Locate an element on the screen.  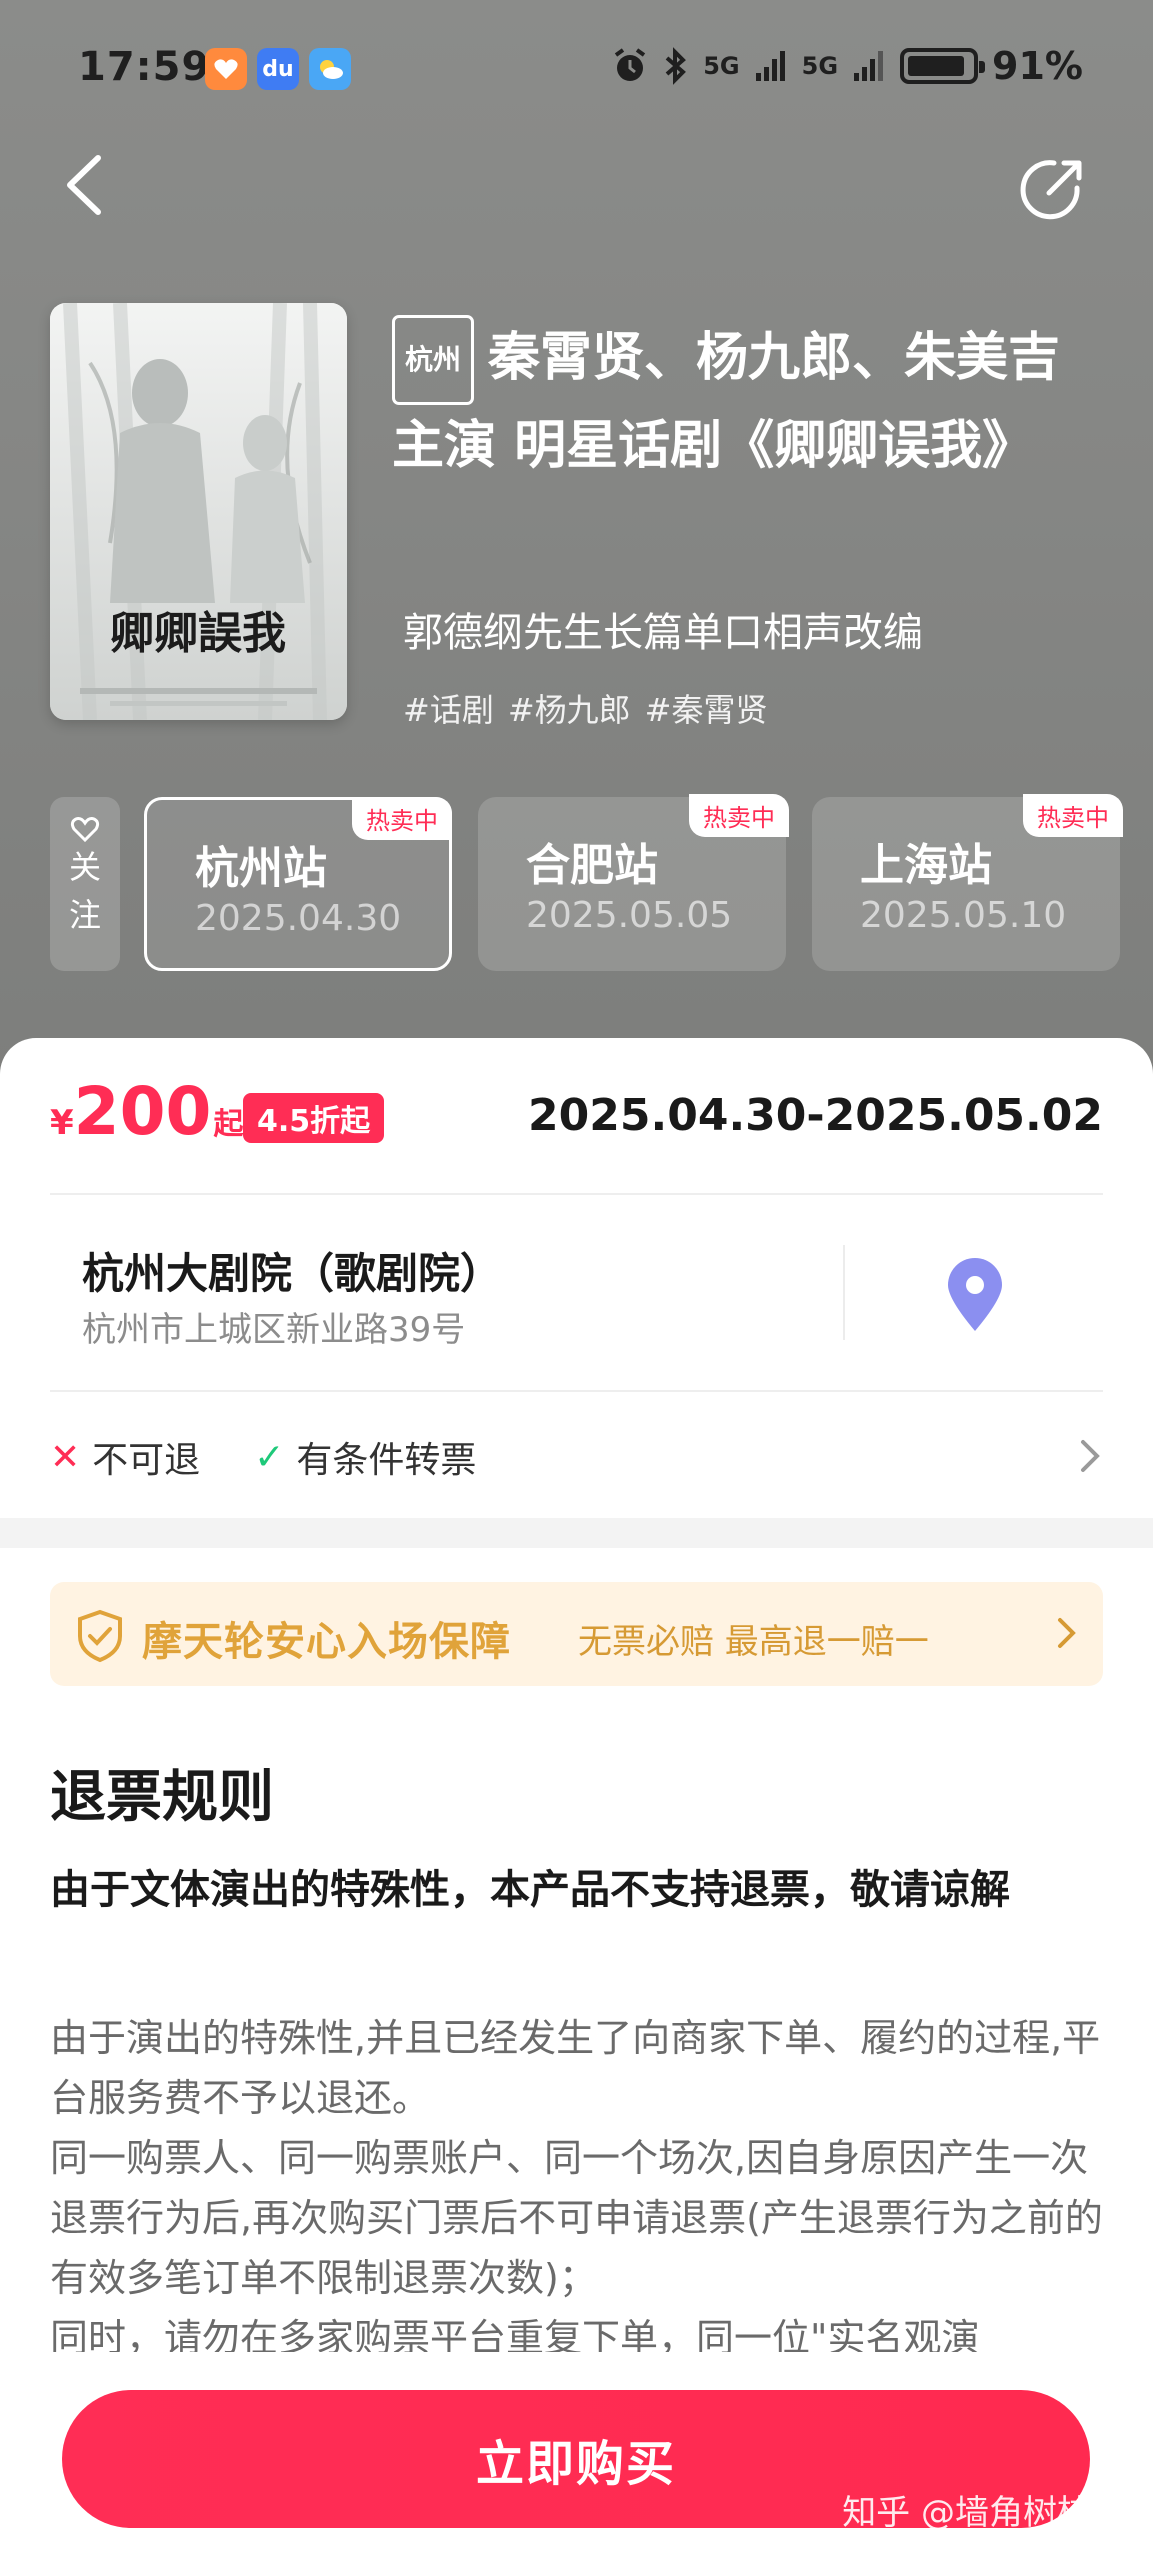
watermark: 知乎 @墙角树枝霉 is located at coordinates (983, 2513).